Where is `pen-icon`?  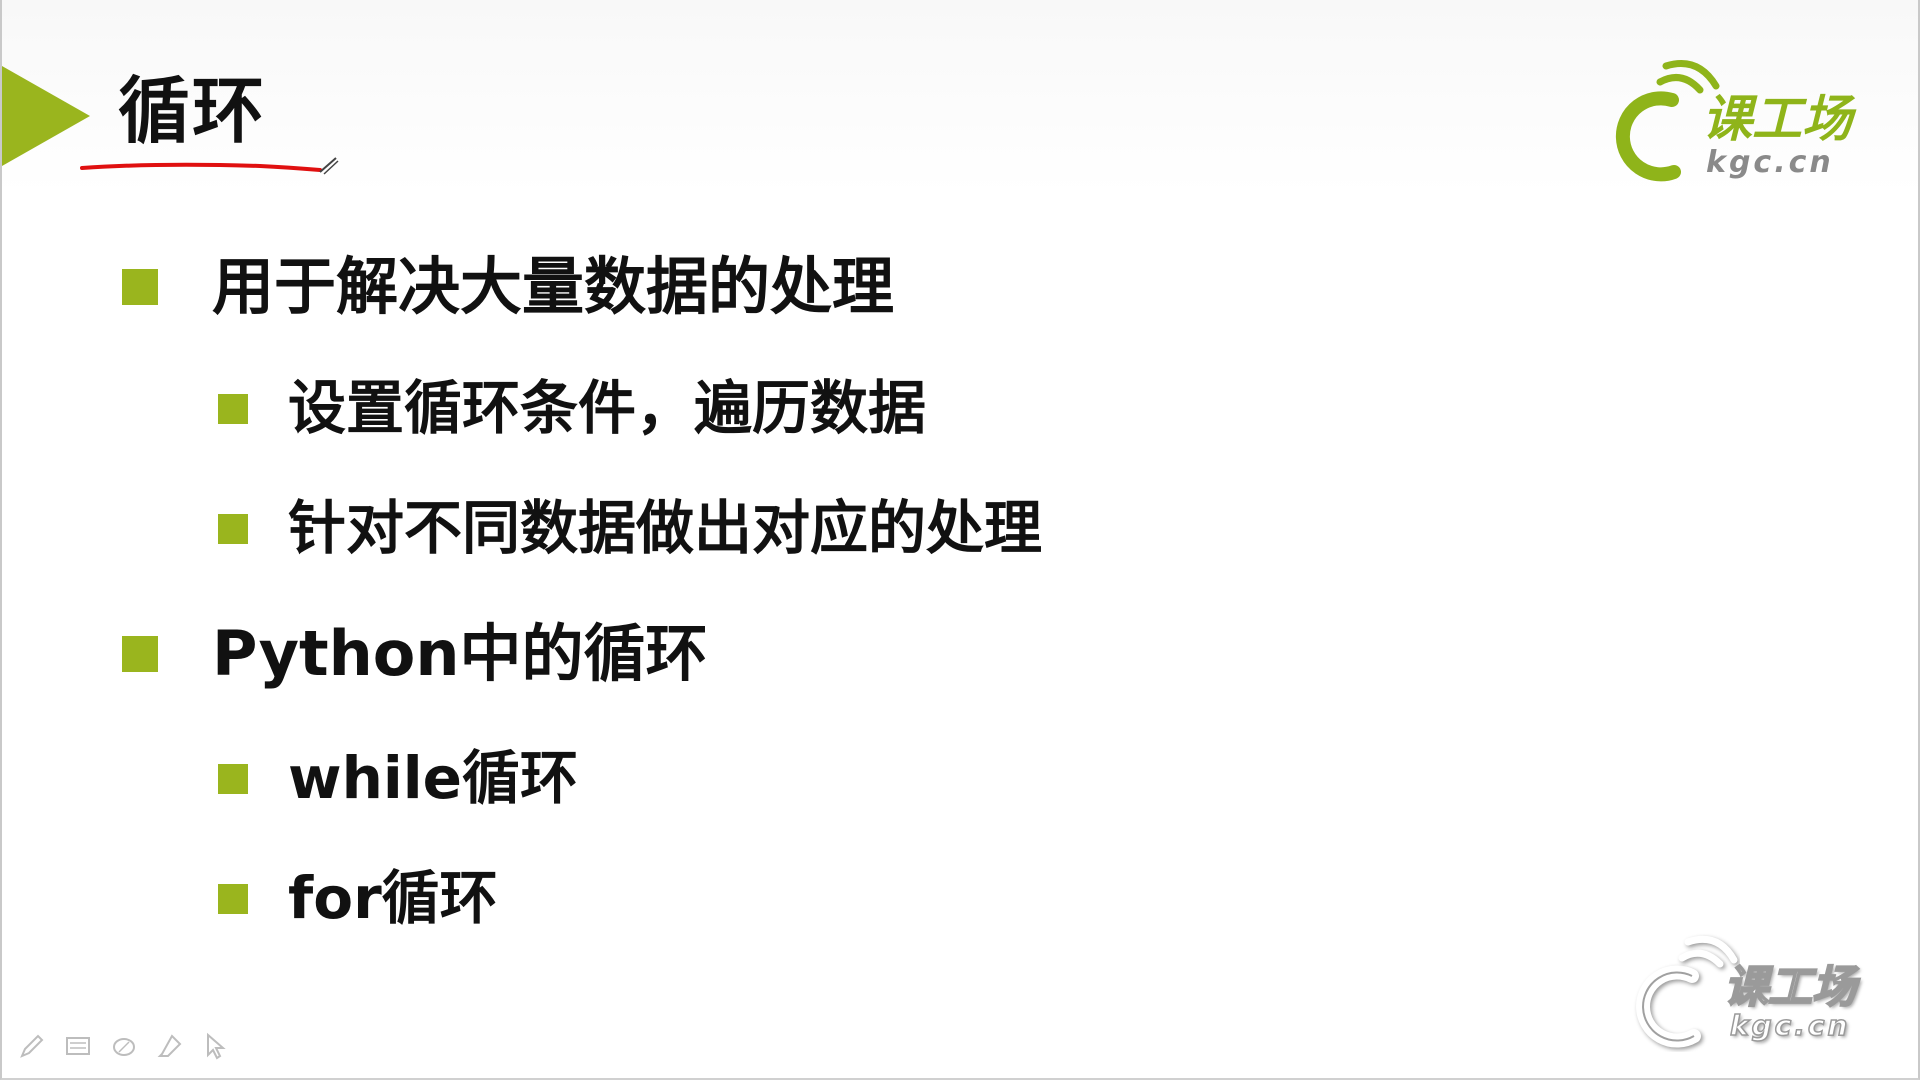
pen-icon is located at coordinates (32, 1046).